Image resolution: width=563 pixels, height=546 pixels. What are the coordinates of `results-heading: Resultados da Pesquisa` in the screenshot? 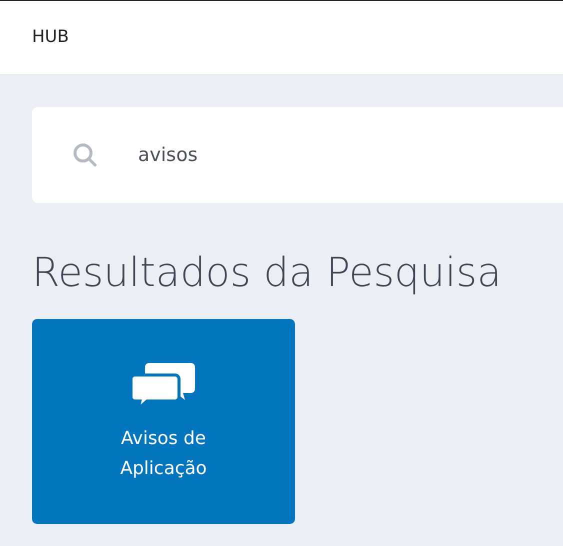 It's located at (267, 273).